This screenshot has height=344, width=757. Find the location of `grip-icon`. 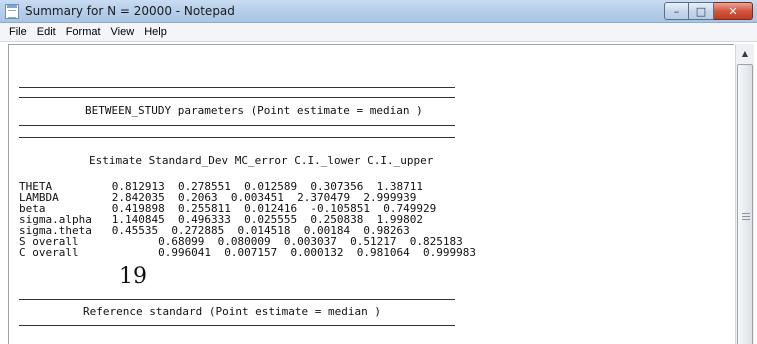

grip-icon is located at coordinates (746, 216).